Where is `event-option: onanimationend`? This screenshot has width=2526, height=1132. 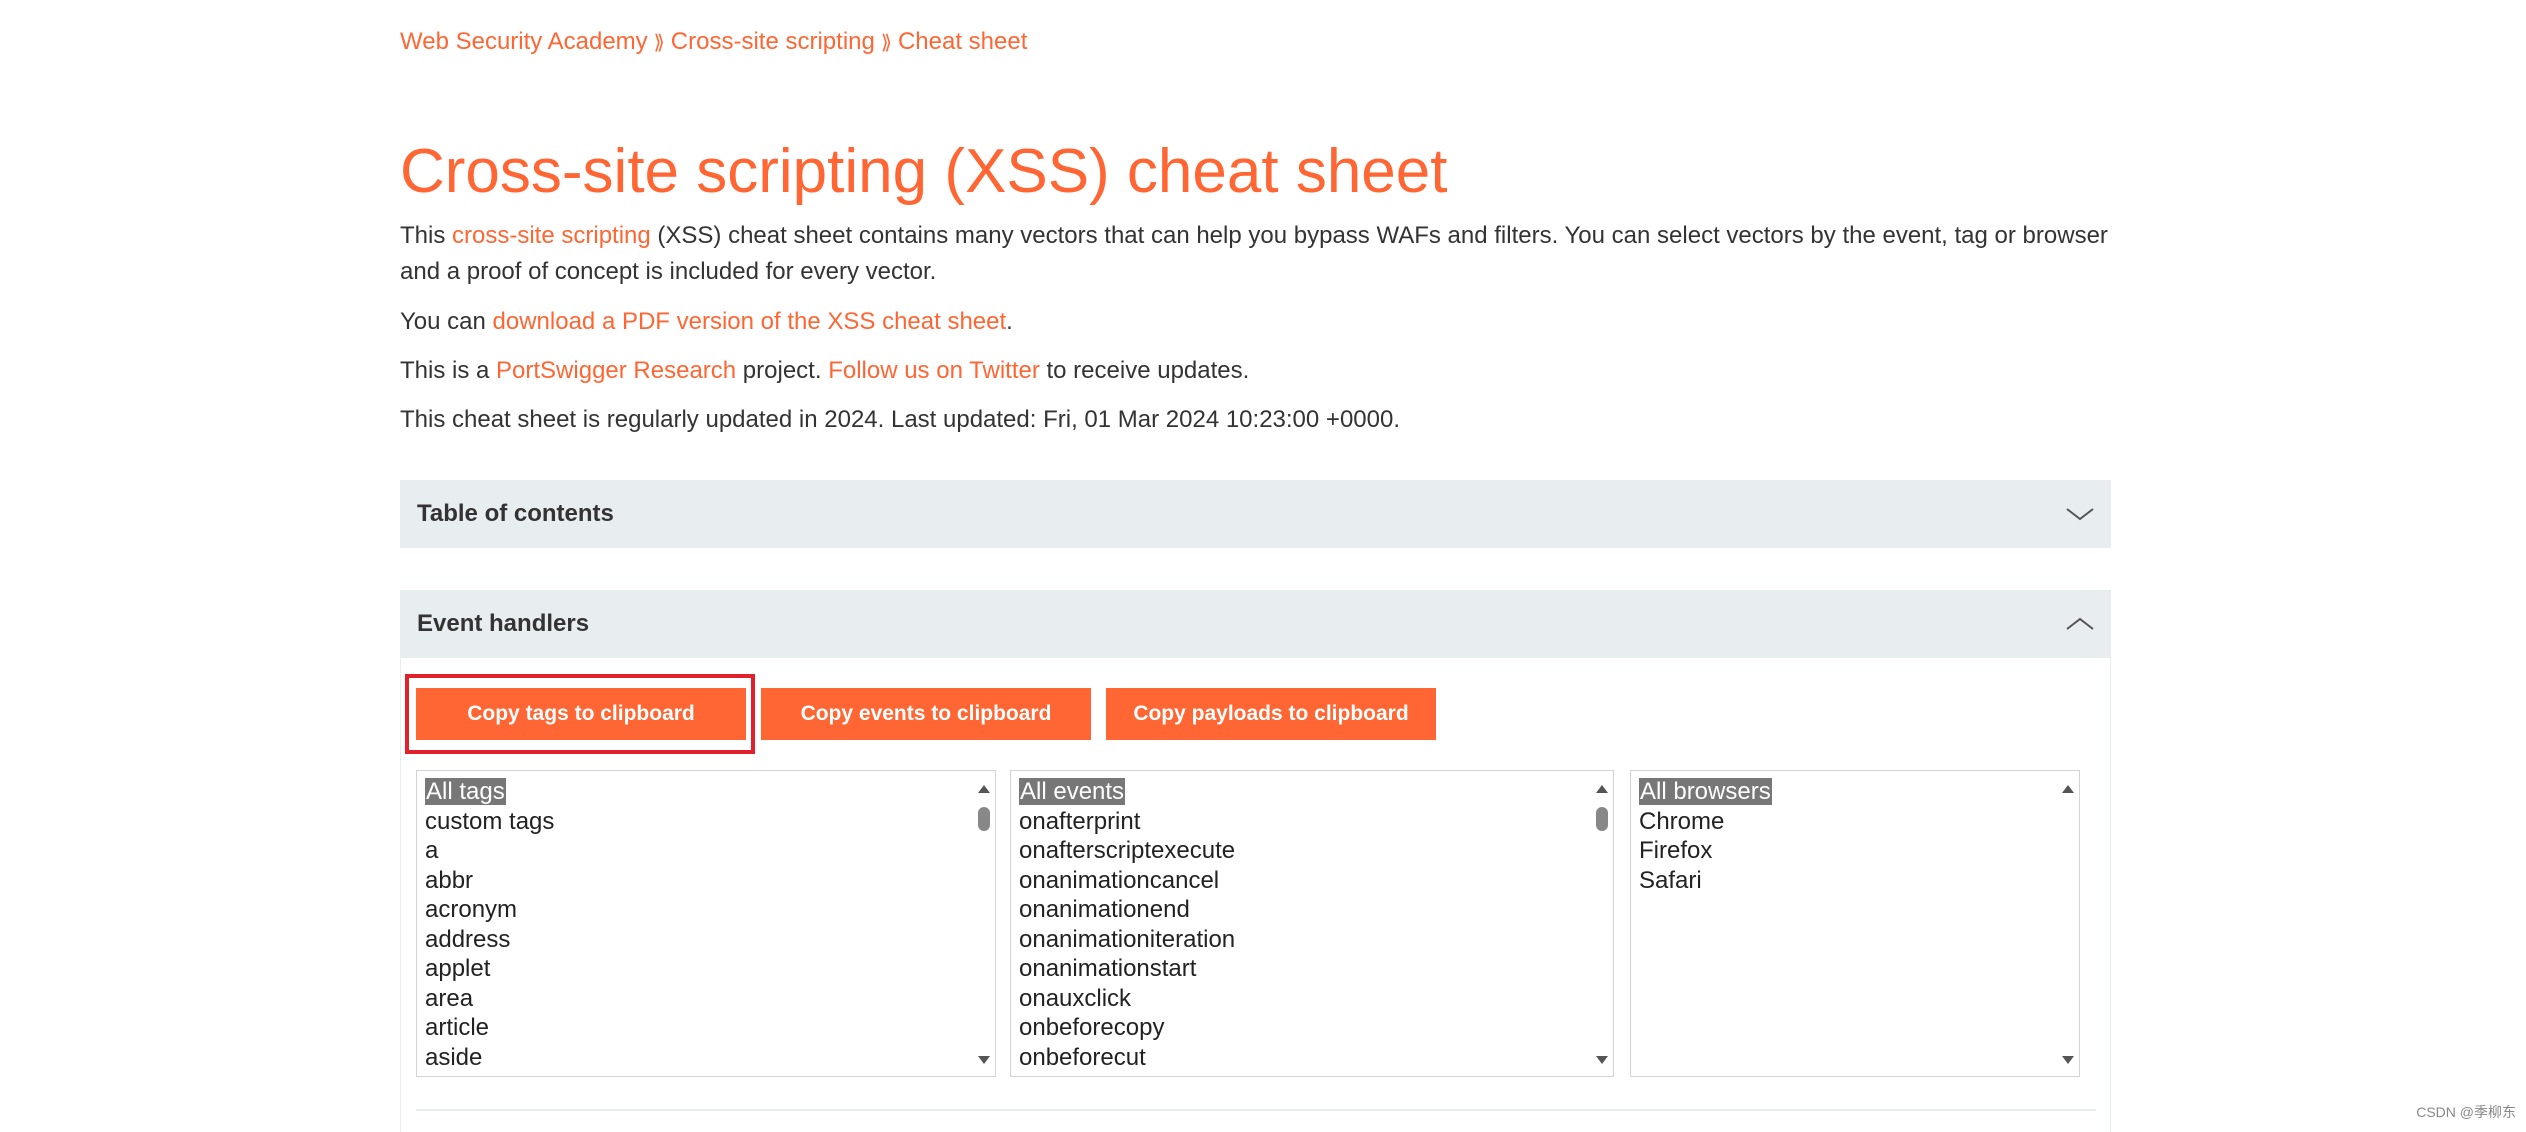
event-option: onanimationend is located at coordinates (1316, 910).